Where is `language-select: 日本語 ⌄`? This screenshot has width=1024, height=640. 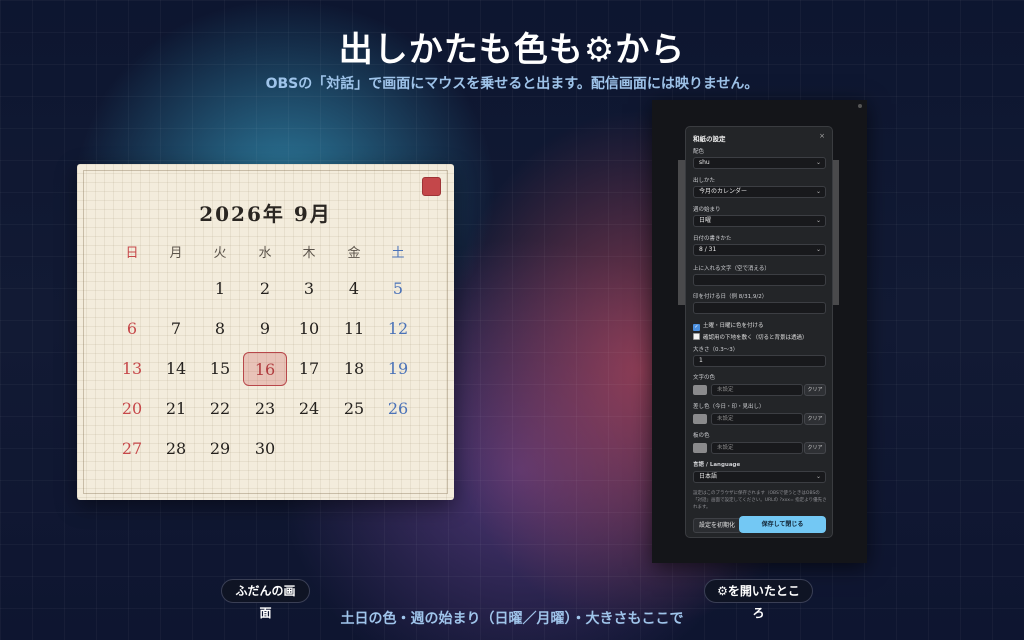 language-select: 日本語 ⌄ is located at coordinates (759, 477).